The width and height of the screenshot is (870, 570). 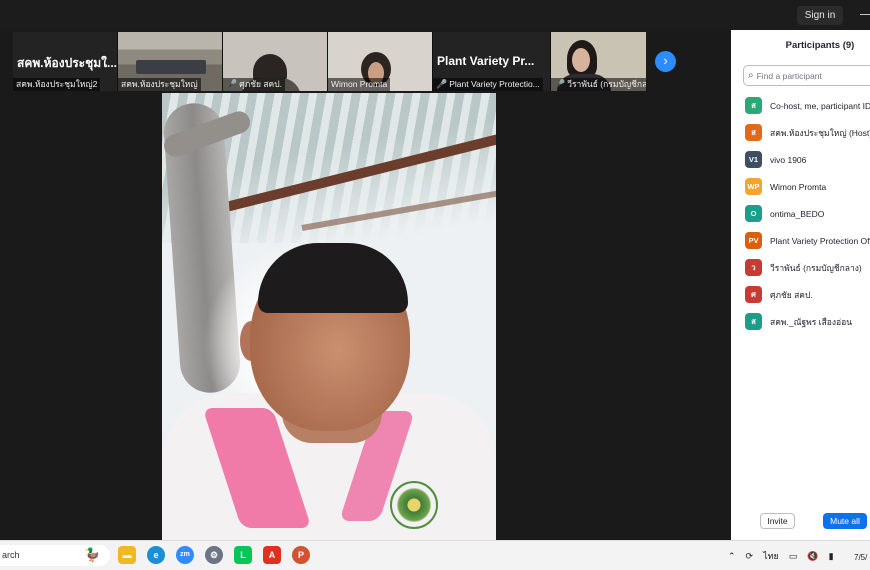 What do you see at coordinates (435, 555) in the screenshot?
I see `windows-taskbar: arch 🦆 ▬ e zm ⚙ L A P ⌃ ⟳ ไทย ▭ 🔇 ▮ 7/5/` at bounding box center [435, 555].